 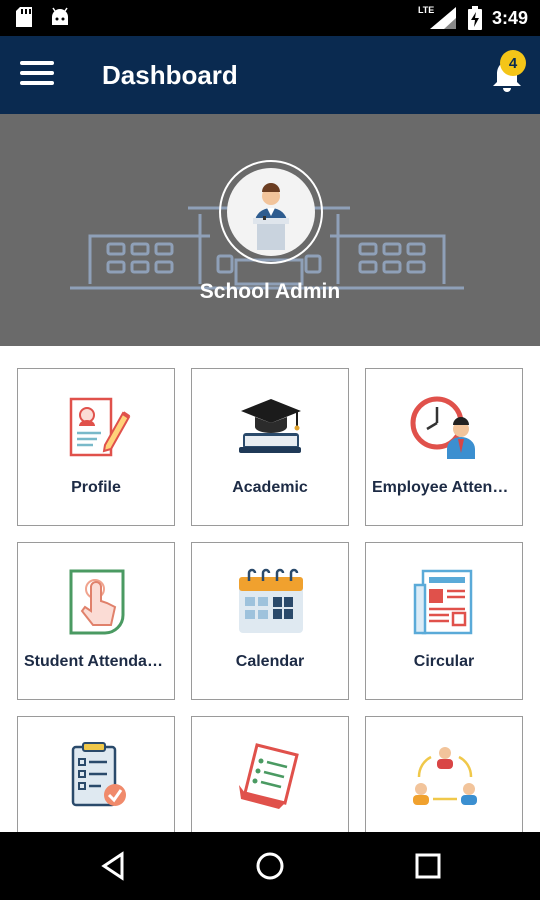 I want to click on home-icon, so click(x=270, y=866).